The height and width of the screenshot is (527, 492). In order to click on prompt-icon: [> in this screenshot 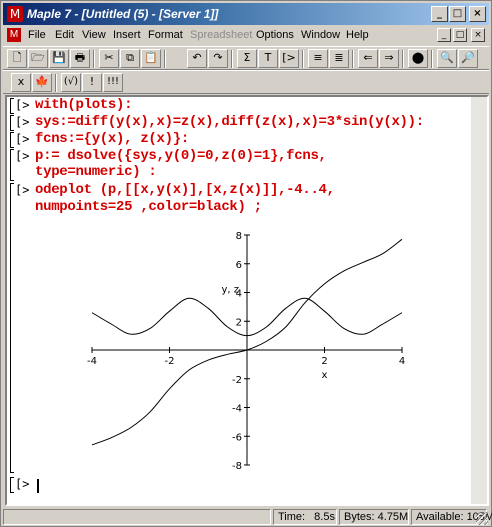, I will do `click(289, 58)`.